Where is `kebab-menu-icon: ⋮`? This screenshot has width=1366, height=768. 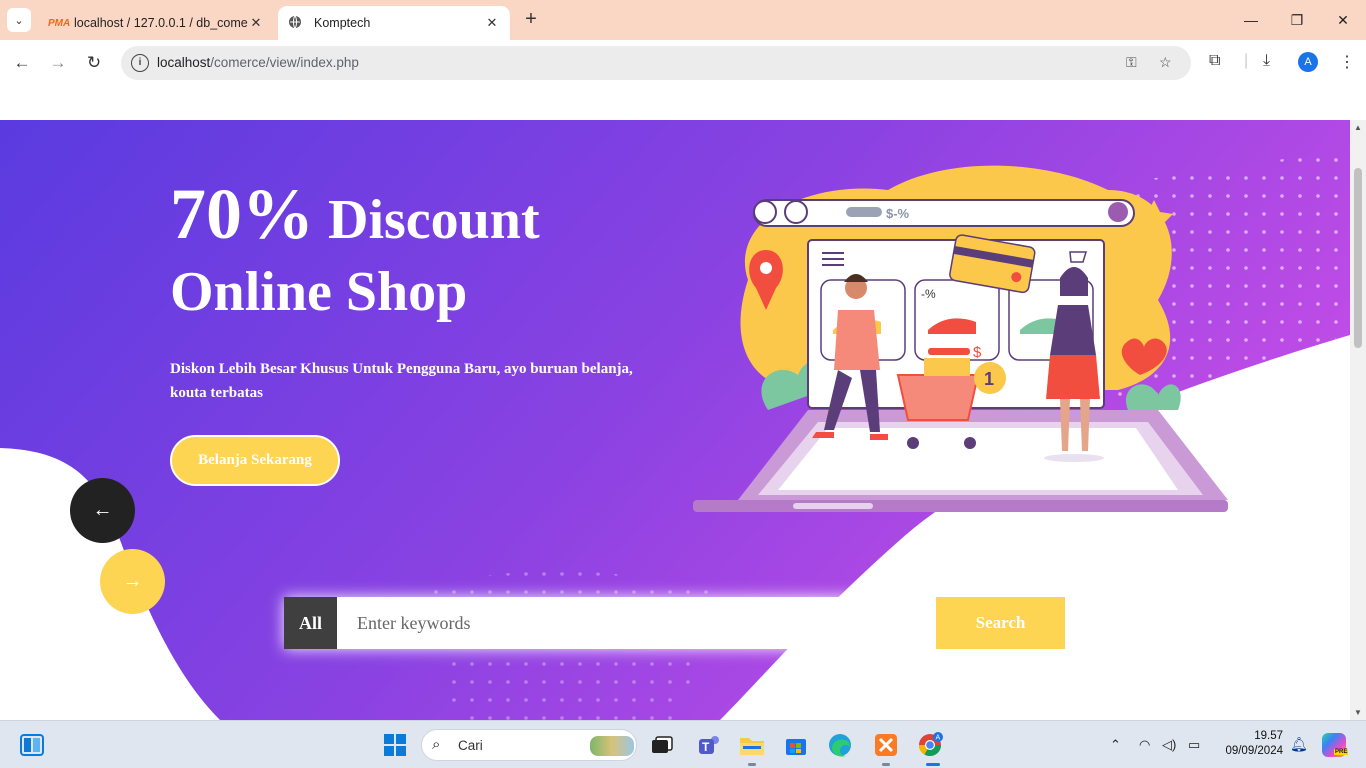
kebab-menu-icon: ⋮ is located at coordinates (1347, 62).